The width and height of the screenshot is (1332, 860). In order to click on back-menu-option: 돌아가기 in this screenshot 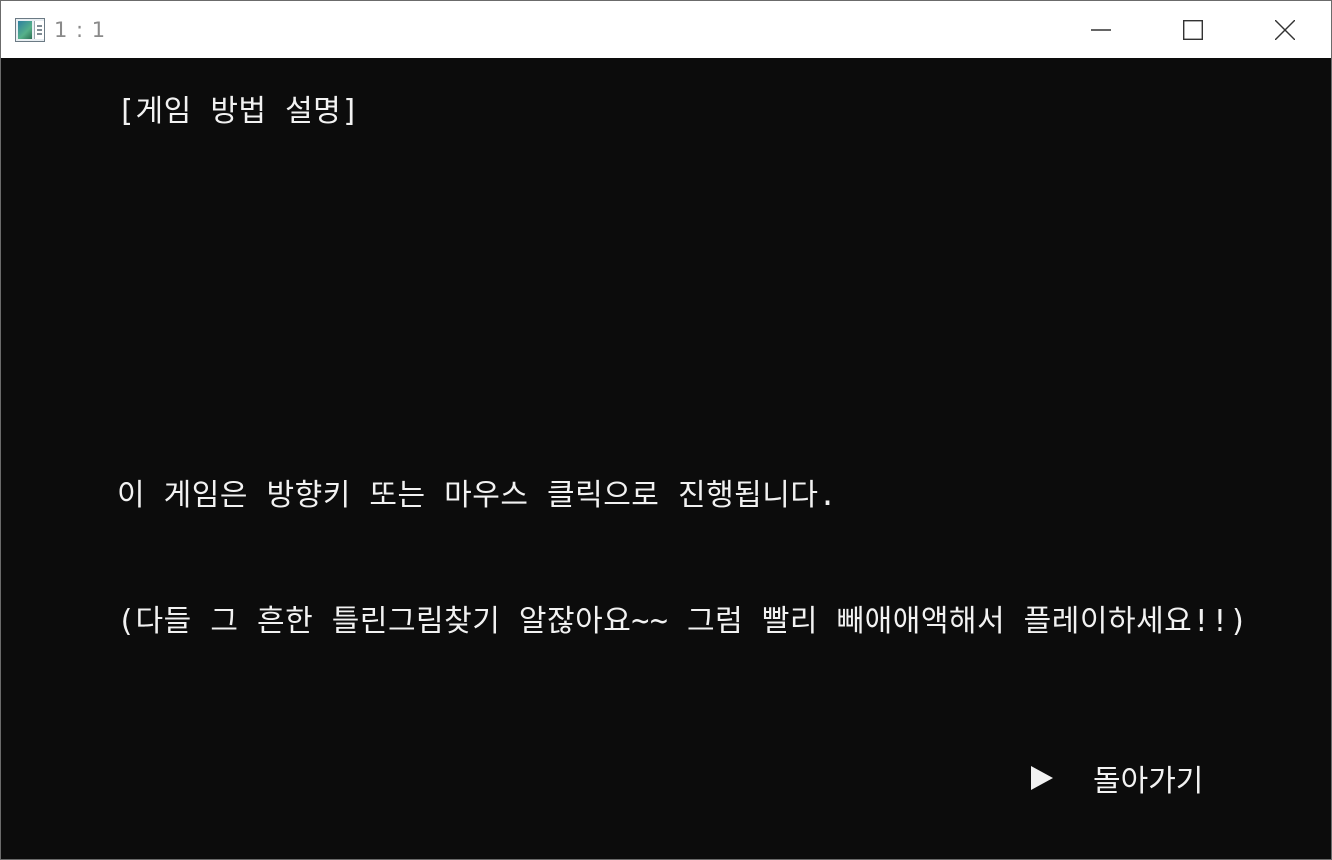, I will do `click(1117, 778)`.